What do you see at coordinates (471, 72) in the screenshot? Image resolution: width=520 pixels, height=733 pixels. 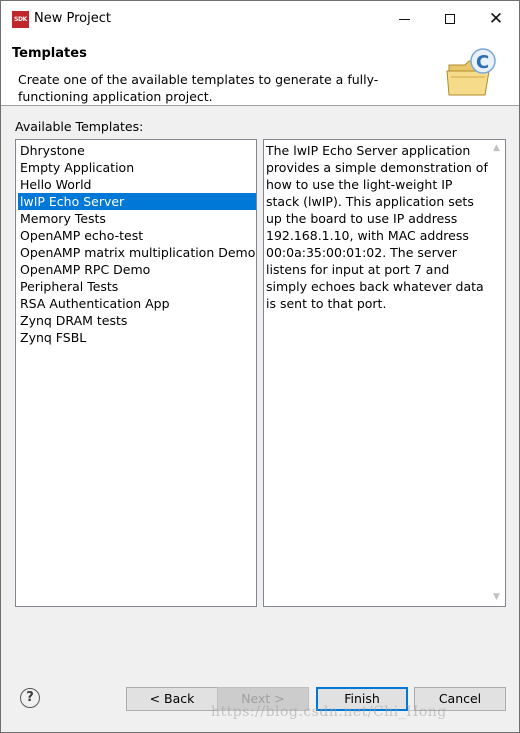 I see `folder-c-project-icon: C` at bounding box center [471, 72].